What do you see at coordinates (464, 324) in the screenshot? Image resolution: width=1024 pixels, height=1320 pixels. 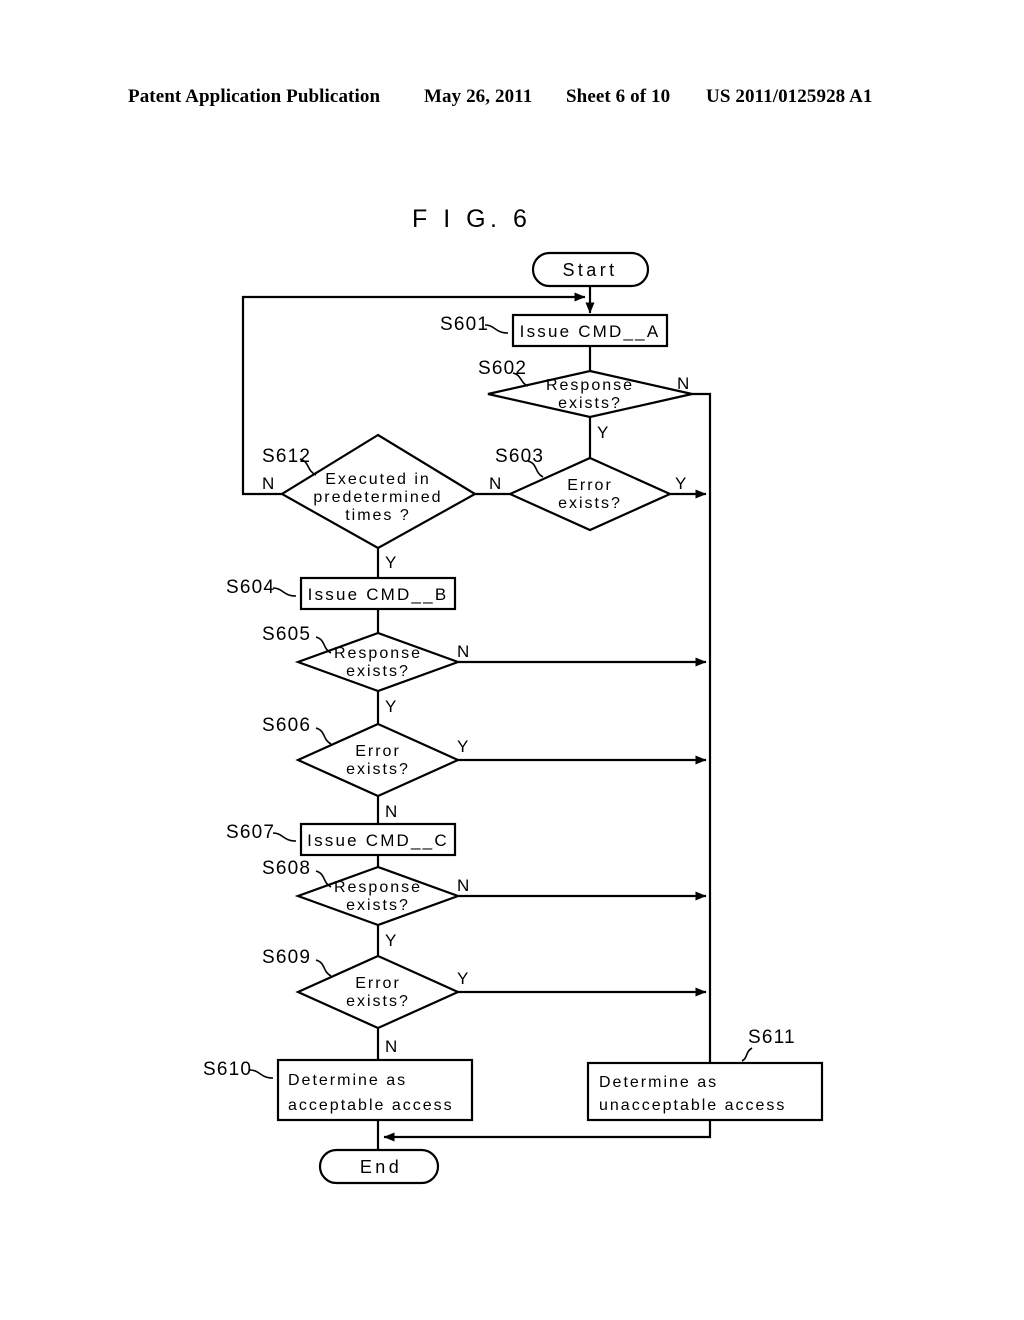 I see `step-label-s601: S601` at bounding box center [464, 324].